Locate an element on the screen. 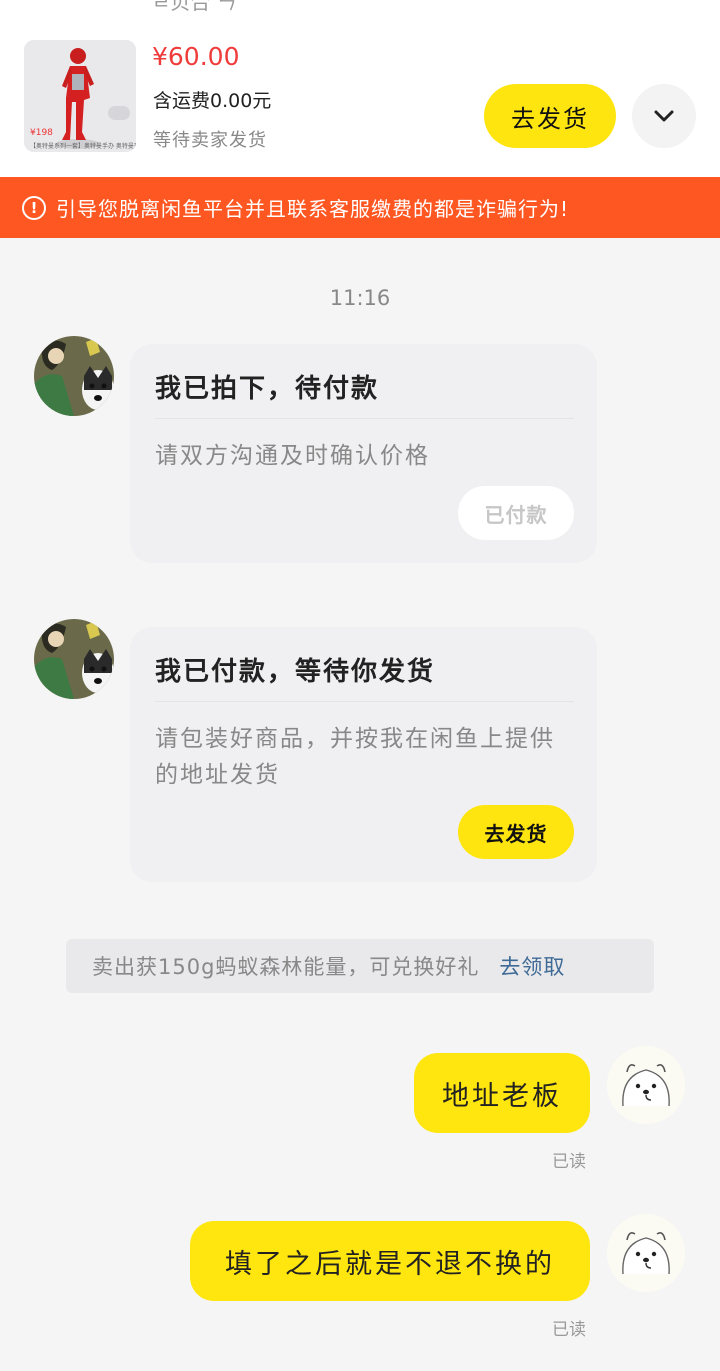 This screenshot has height=1371, width=720. thumbnail-caption: 【奥特曼系列一套】奥特曼手办 奥特曼玩具 正品 is located at coordinates (83, 146).